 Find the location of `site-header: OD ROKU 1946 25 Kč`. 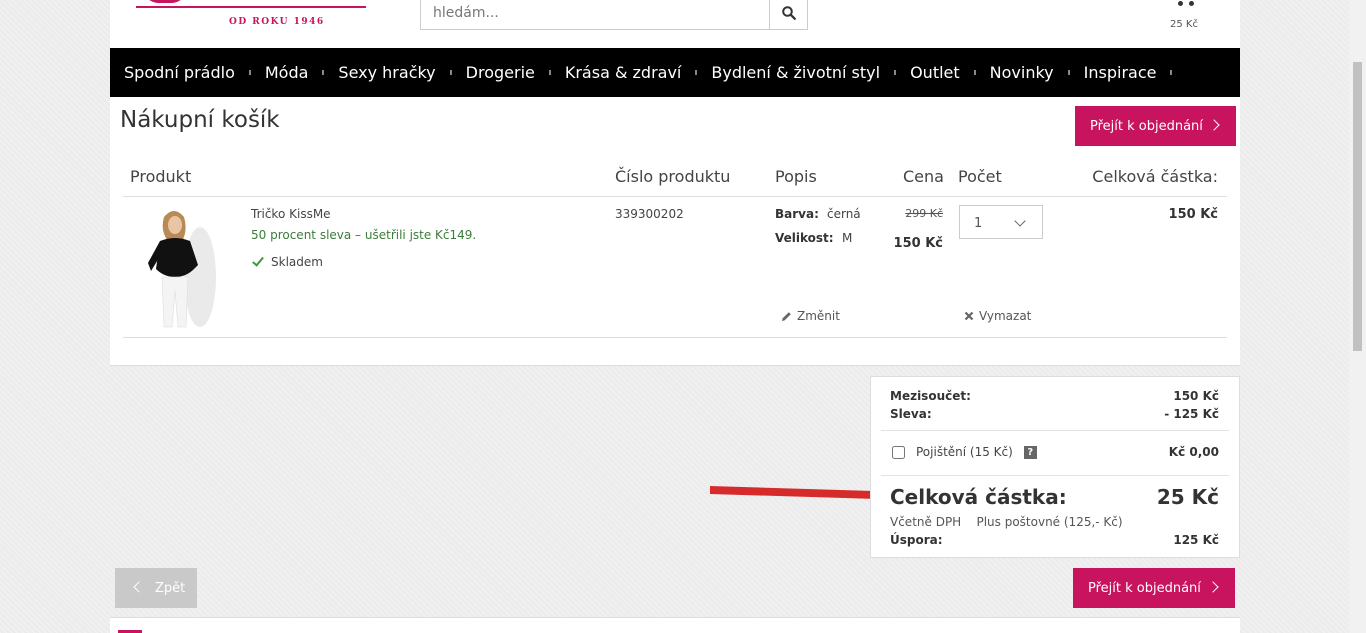

site-header: OD ROKU 1946 25 Kč is located at coordinates (675, 24).